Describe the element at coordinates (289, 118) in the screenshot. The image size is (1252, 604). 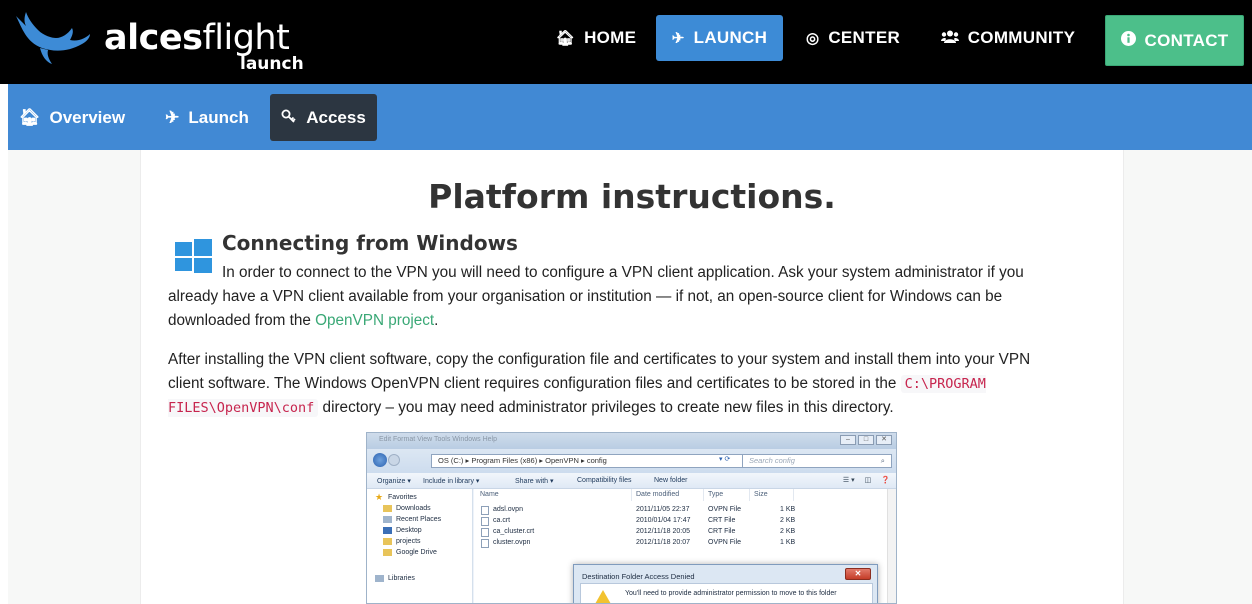
I see `key-icon` at that location.